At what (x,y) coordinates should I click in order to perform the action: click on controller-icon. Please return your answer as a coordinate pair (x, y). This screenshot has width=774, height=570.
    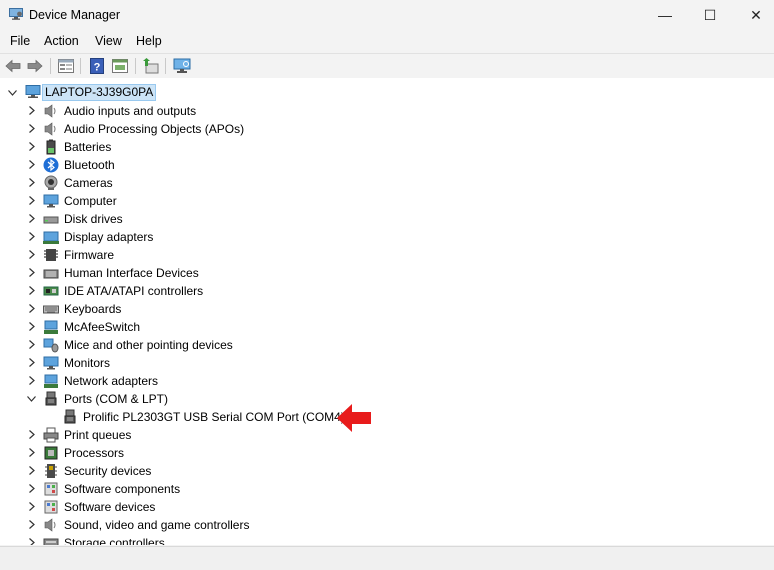
    Looking at the image, I should click on (51, 291).